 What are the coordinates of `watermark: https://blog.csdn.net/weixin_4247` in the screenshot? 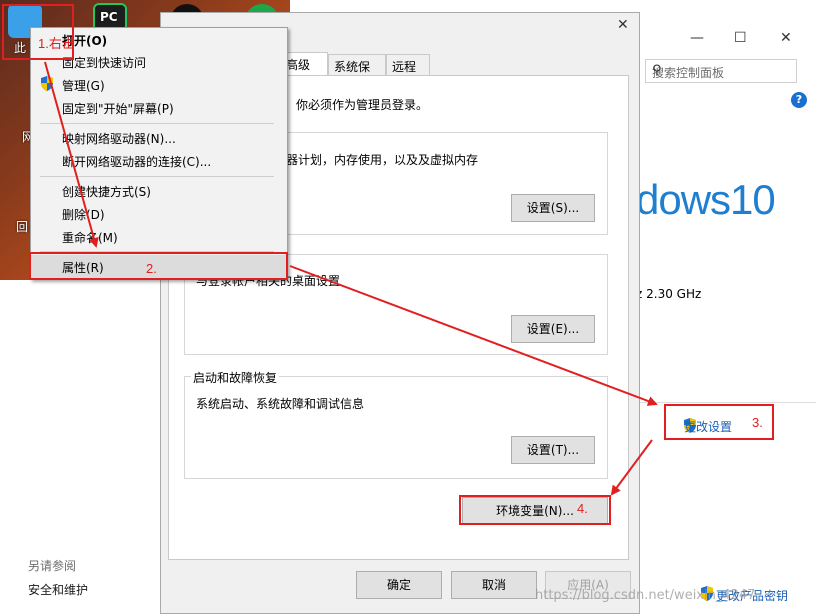 It's located at (645, 595).